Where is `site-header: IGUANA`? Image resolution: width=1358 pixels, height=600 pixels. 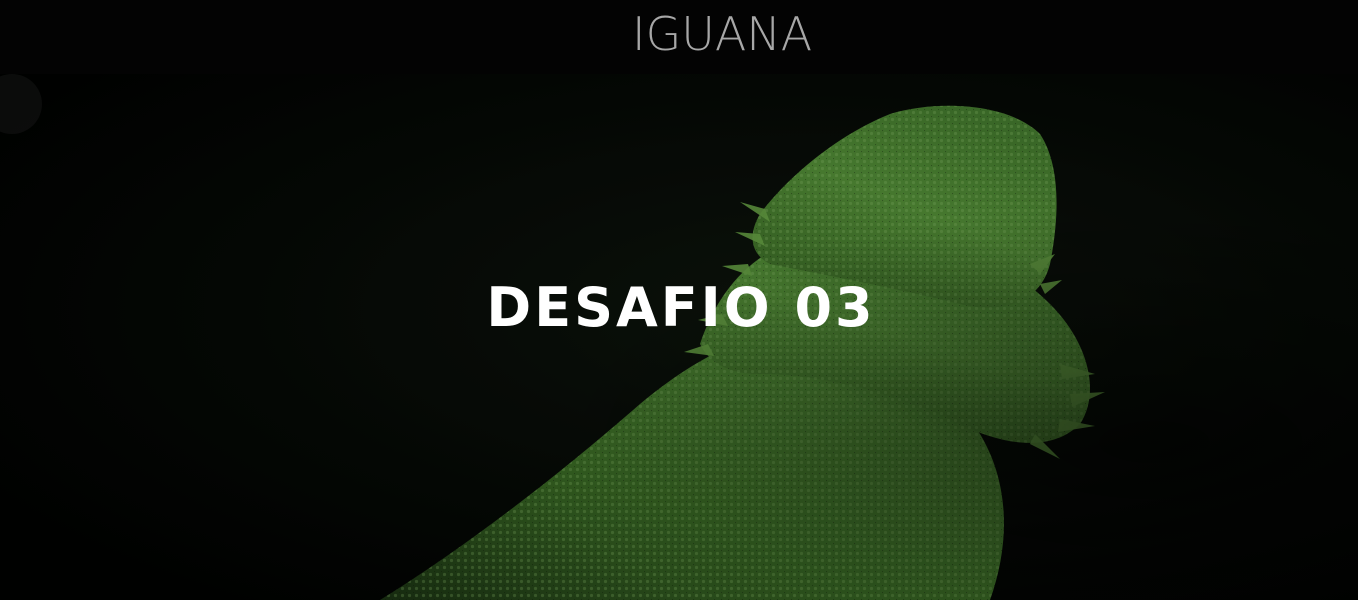 site-header: IGUANA is located at coordinates (679, 37).